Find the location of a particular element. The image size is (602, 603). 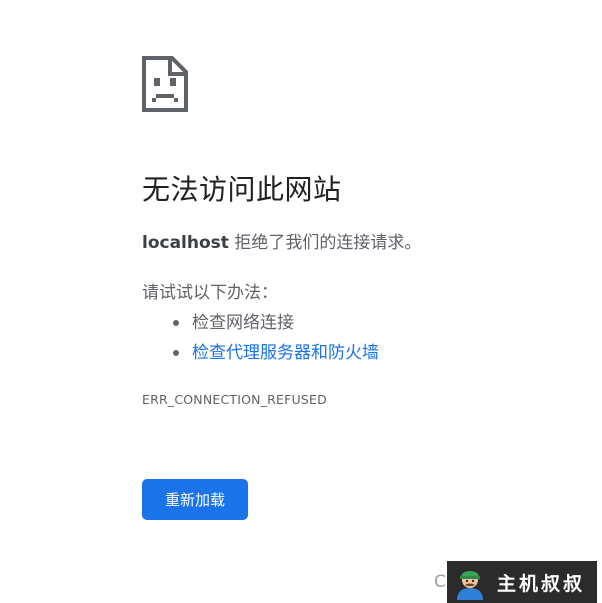

reload-button: 重新加载 is located at coordinates (195, 499).